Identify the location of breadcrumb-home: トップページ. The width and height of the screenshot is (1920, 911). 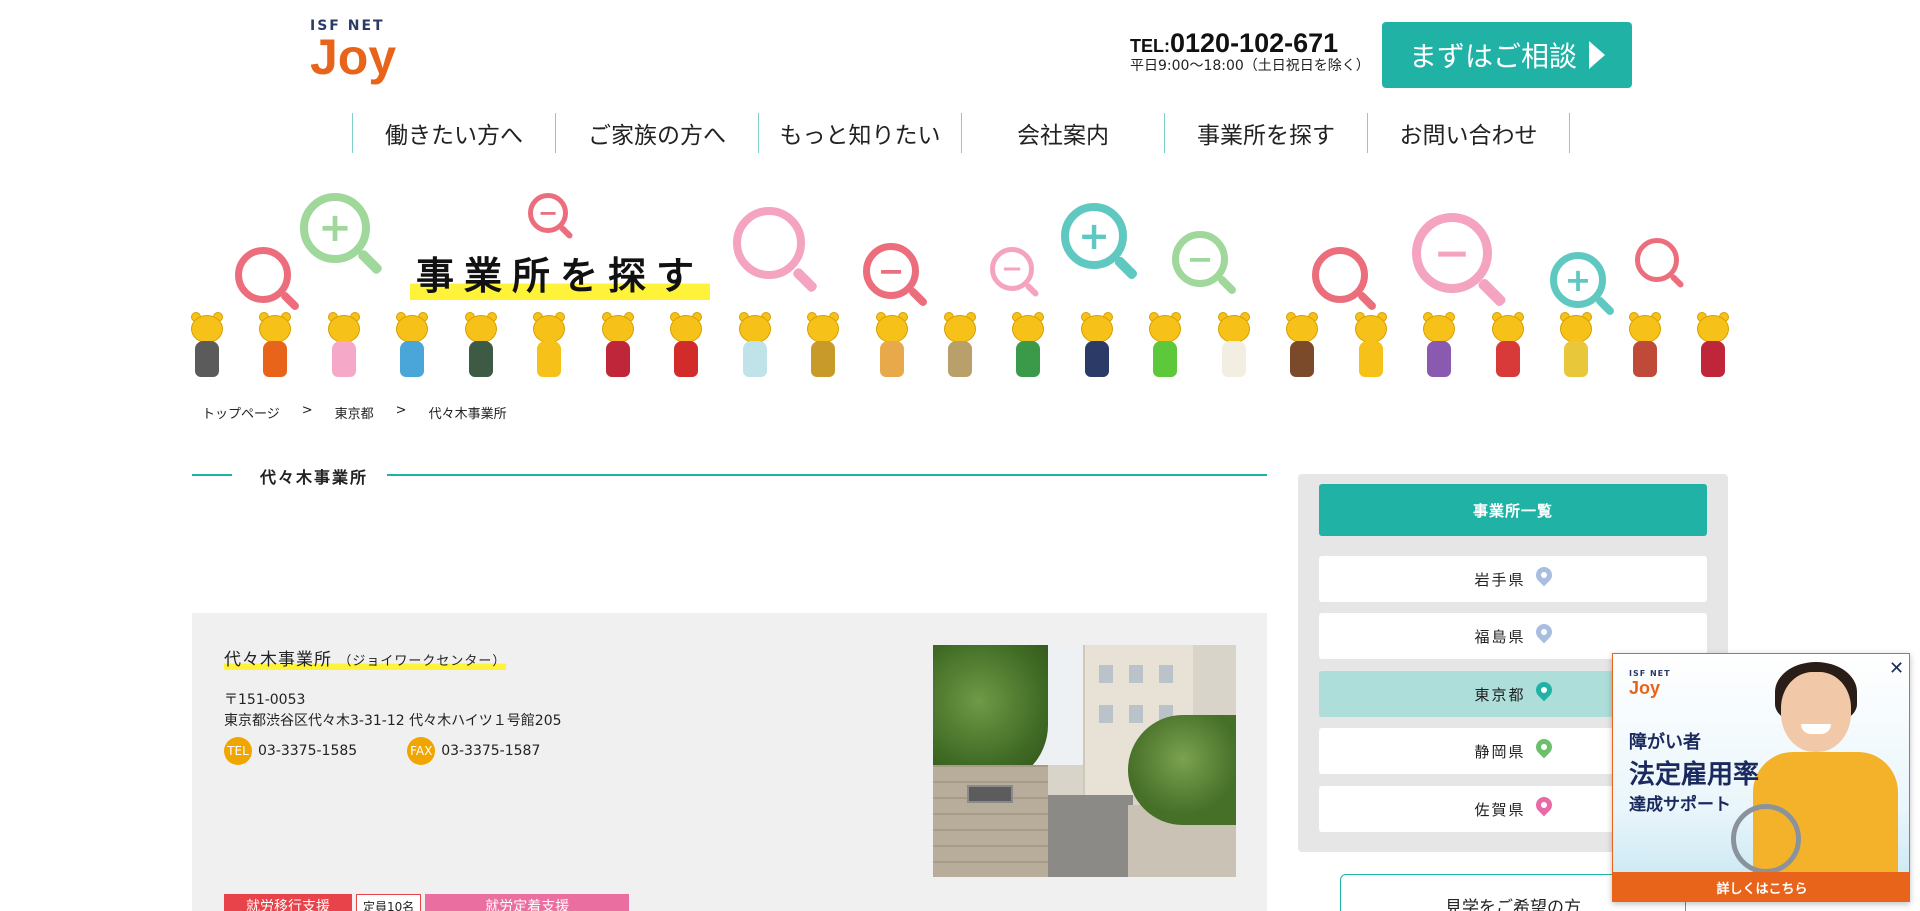
(241, 412).